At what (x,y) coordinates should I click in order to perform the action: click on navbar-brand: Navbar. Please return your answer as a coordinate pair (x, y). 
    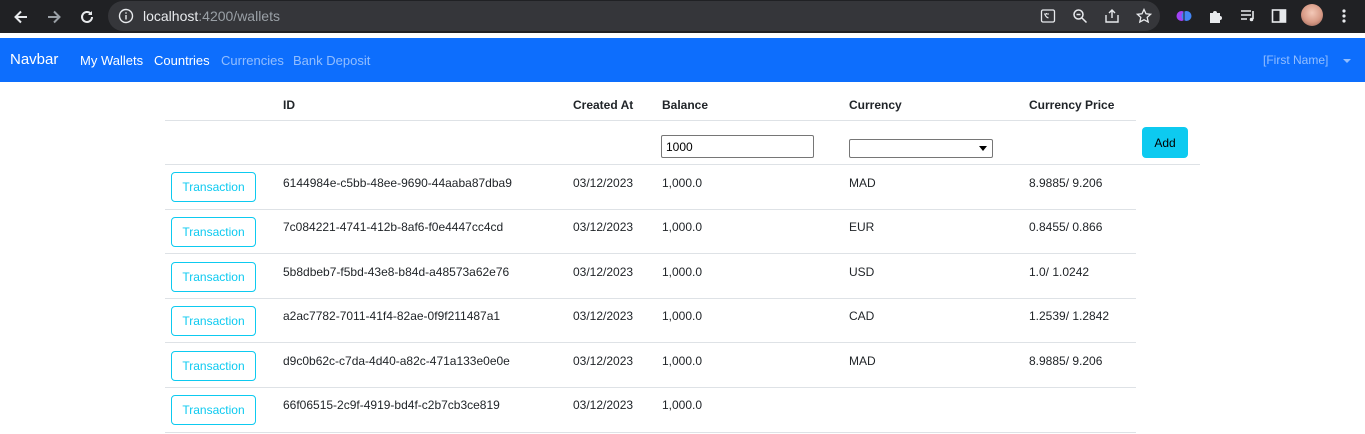
    Looking at the image, I should click on (34, 59).